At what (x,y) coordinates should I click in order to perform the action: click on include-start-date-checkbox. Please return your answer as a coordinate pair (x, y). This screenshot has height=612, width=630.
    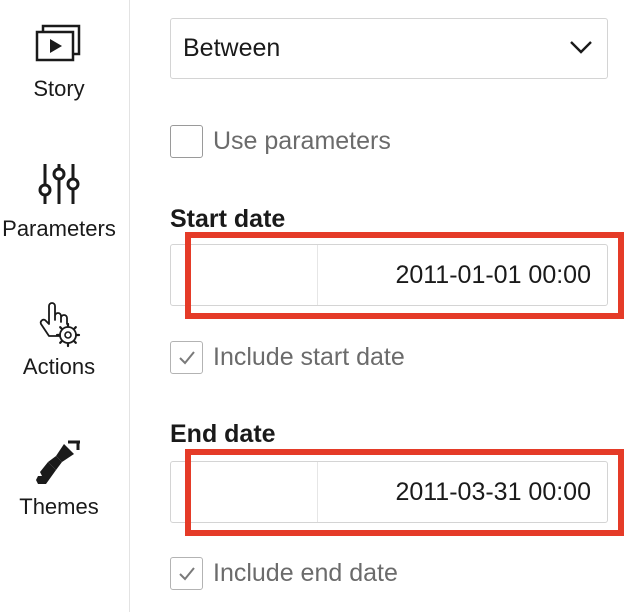
    Looking at the image, I should click on (186, 357).